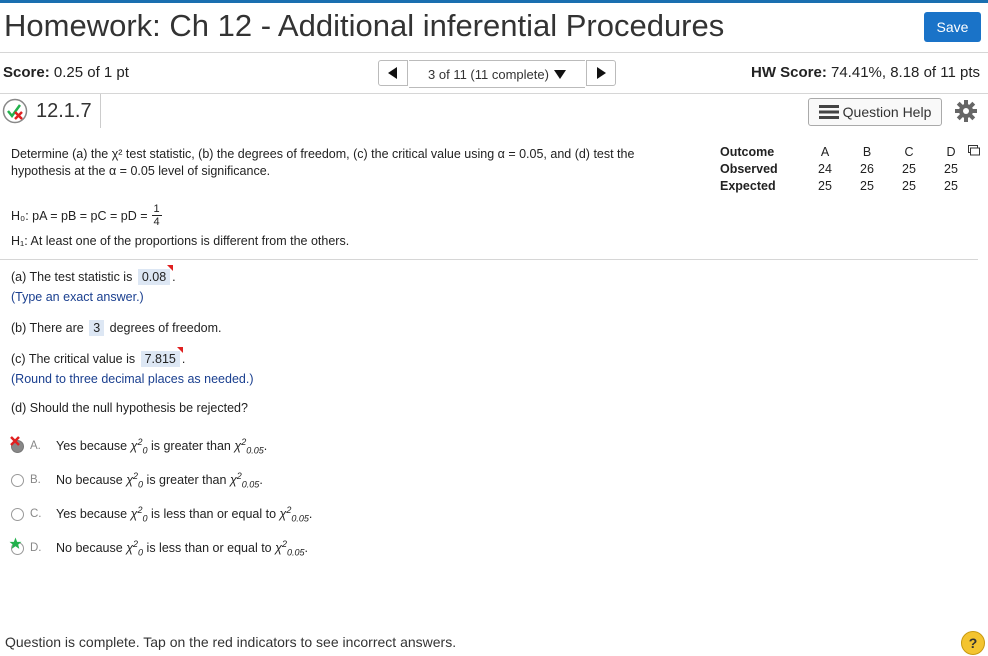 The image size is (988, 656). I want to click on arrow-right-icon, so click(601, 73).